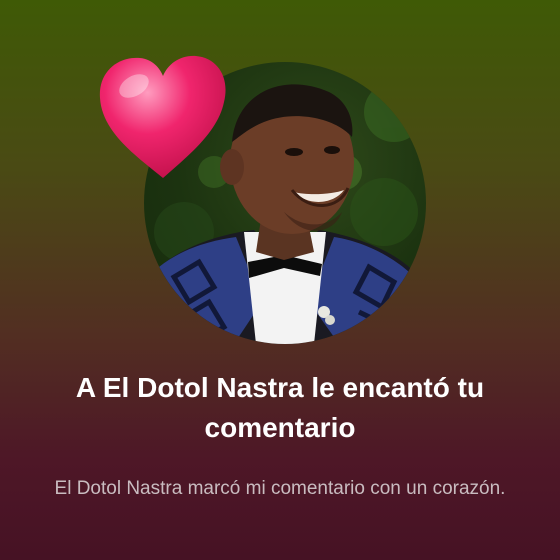 This screenshot has height=560, width=560. What do you see at coordinates (163, 117) in the screenshot?
I see `heart-icon` at bounding box center [163, 117].